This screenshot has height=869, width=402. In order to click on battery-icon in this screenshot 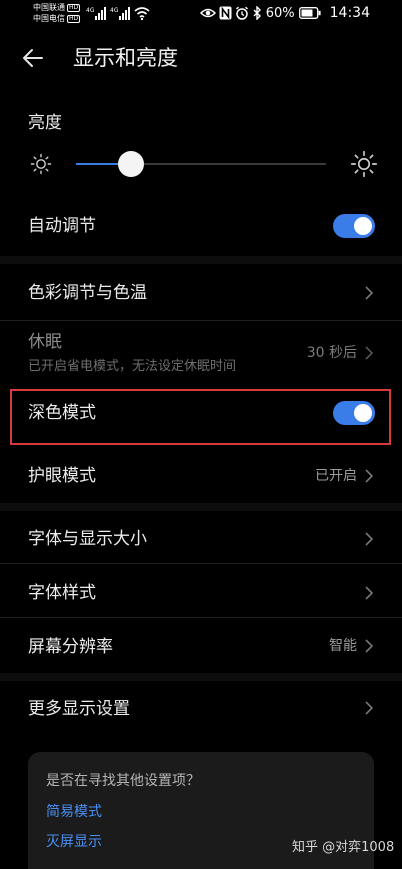, I will do `click(309, 13)`.